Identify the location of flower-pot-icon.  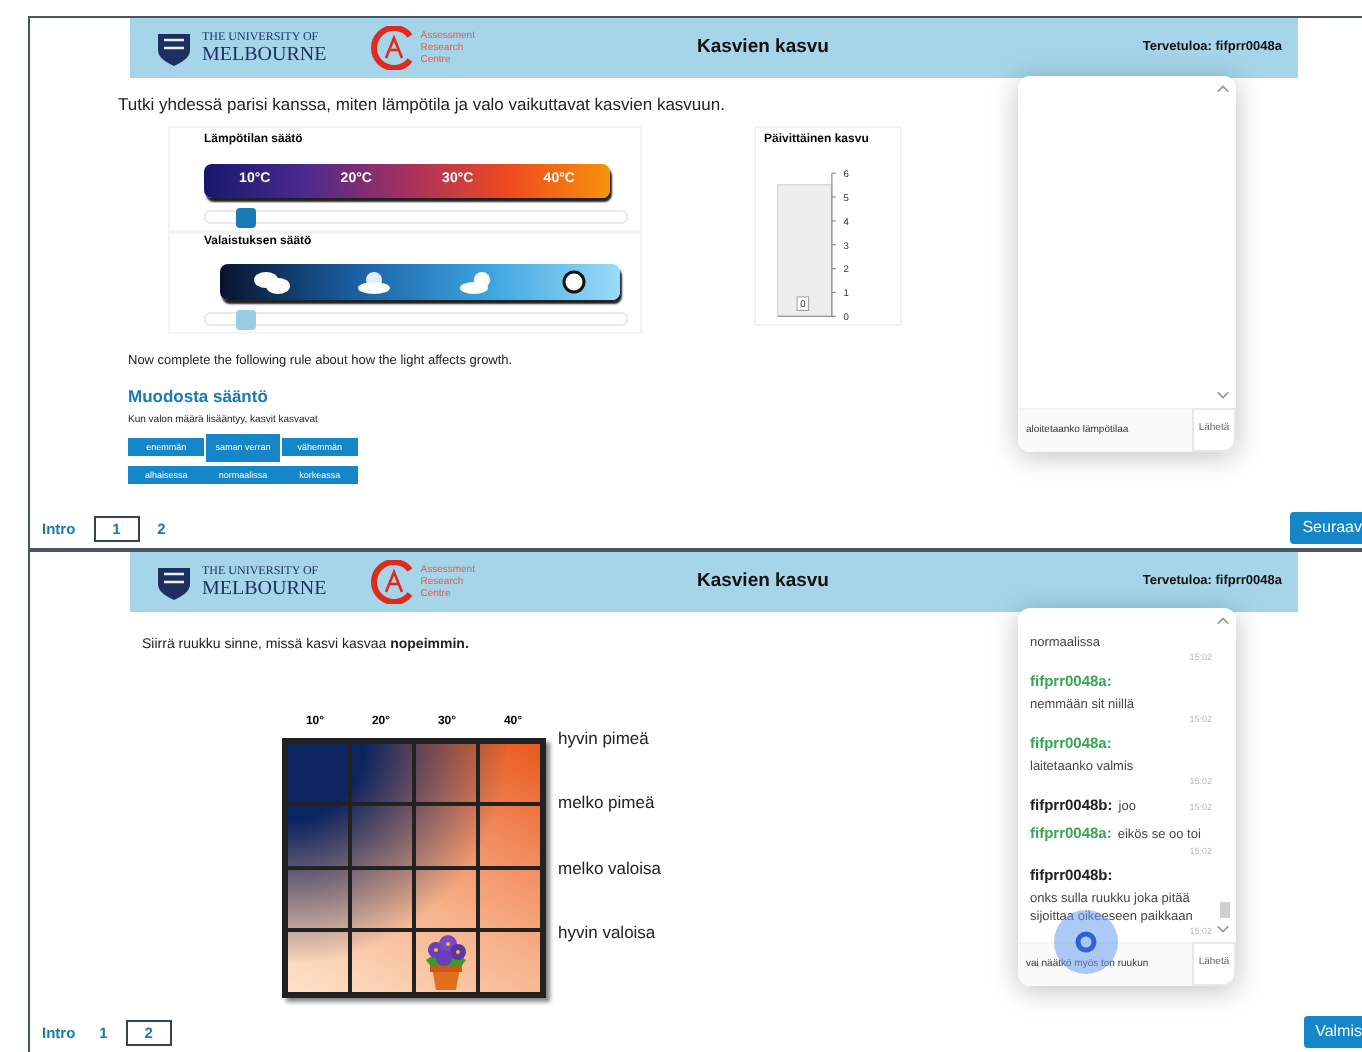
(446, 961).